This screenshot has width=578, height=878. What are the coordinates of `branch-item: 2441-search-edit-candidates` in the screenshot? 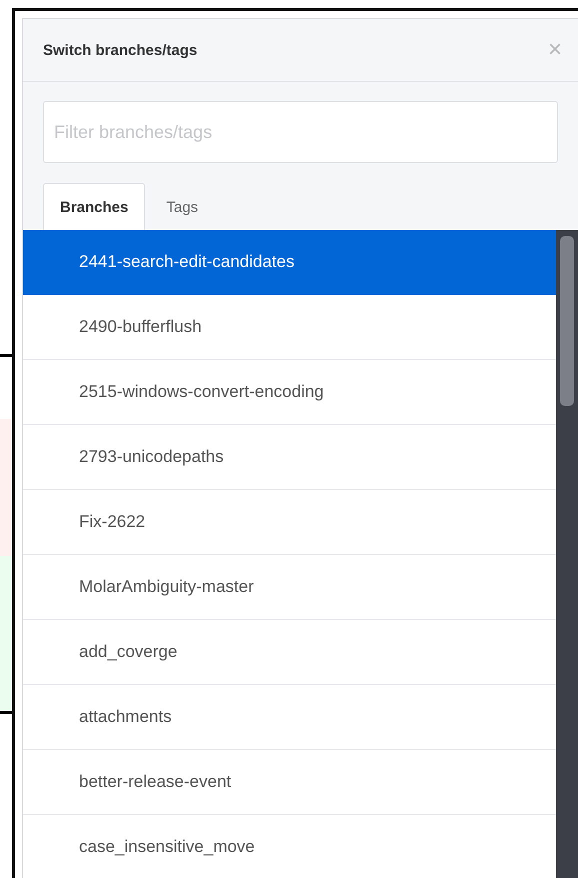 It's located at (289, 262).